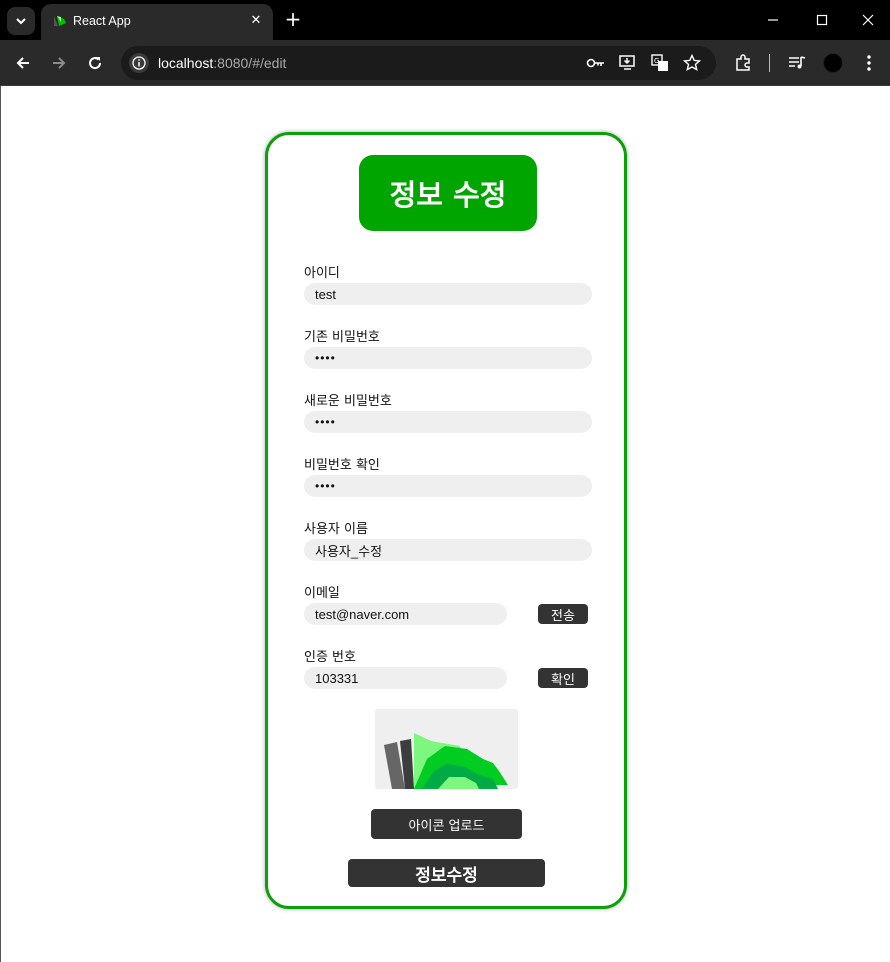  Describe the element at coordinates (868, 20) in the screenshot. I see `window-close-icon` at that location.